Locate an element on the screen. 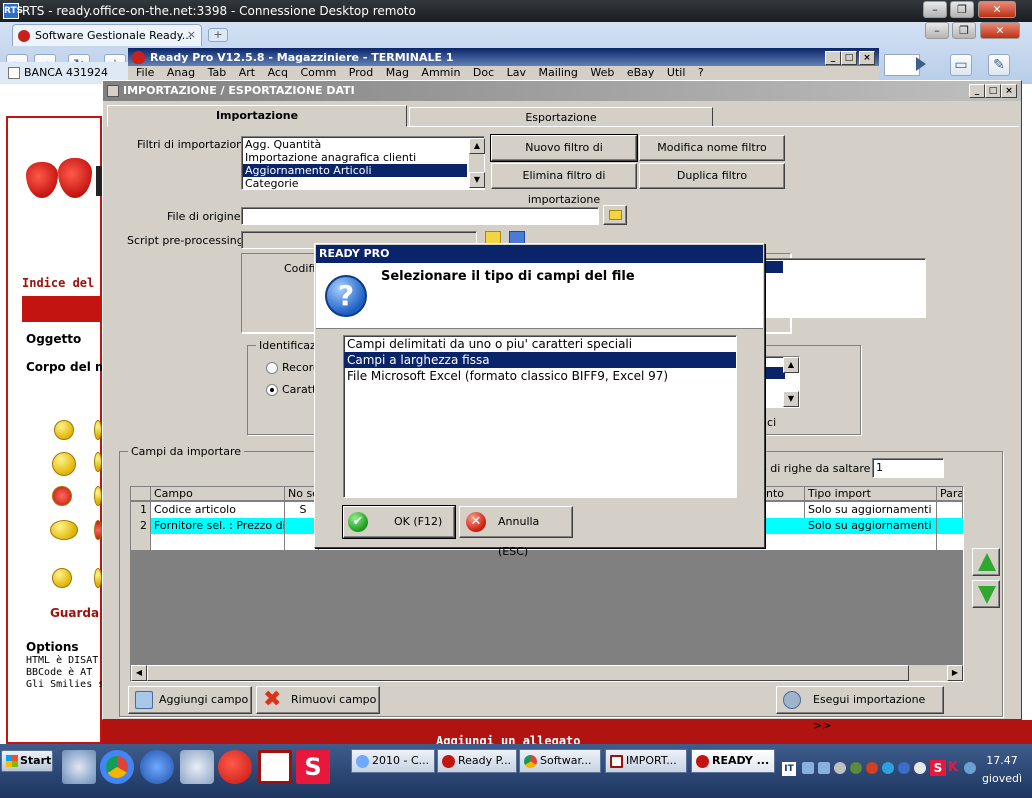  skip-rows-input: 1 is located at coordinates (908, 468).